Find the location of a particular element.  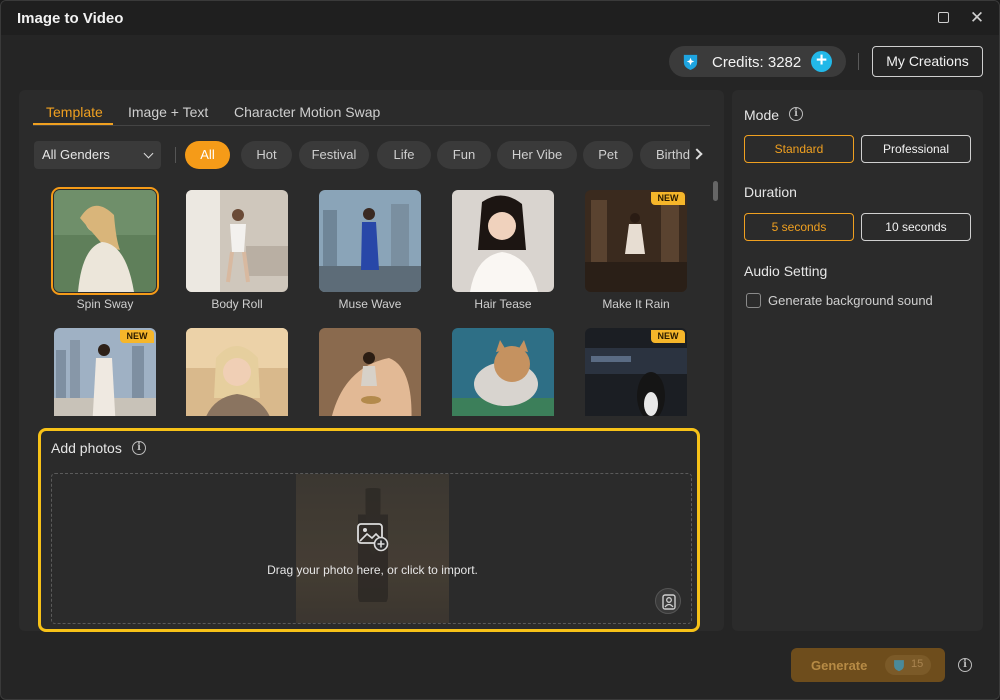

chevron-down-icon is located at coordinates (148, 153).